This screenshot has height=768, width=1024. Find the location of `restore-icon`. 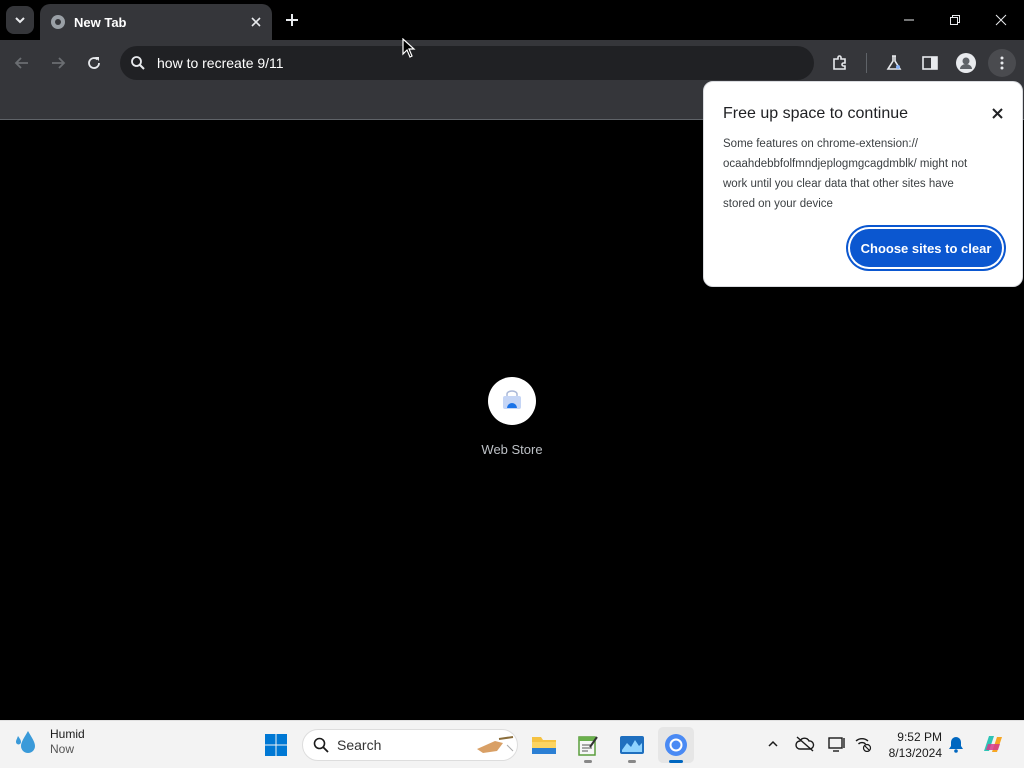

restore-icon is located at coordinates (955, 20).